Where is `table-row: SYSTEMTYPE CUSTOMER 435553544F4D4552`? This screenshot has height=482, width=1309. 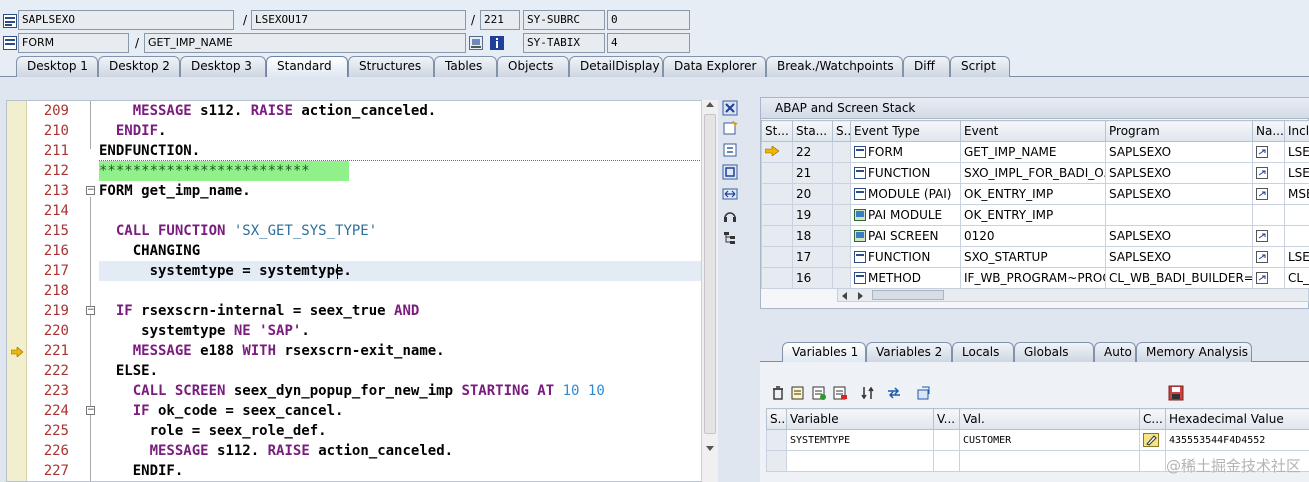 table-row: SYSTEMTYPE CUSTOMER 435553544F4D4552 is located at coordinates (1037, 440).